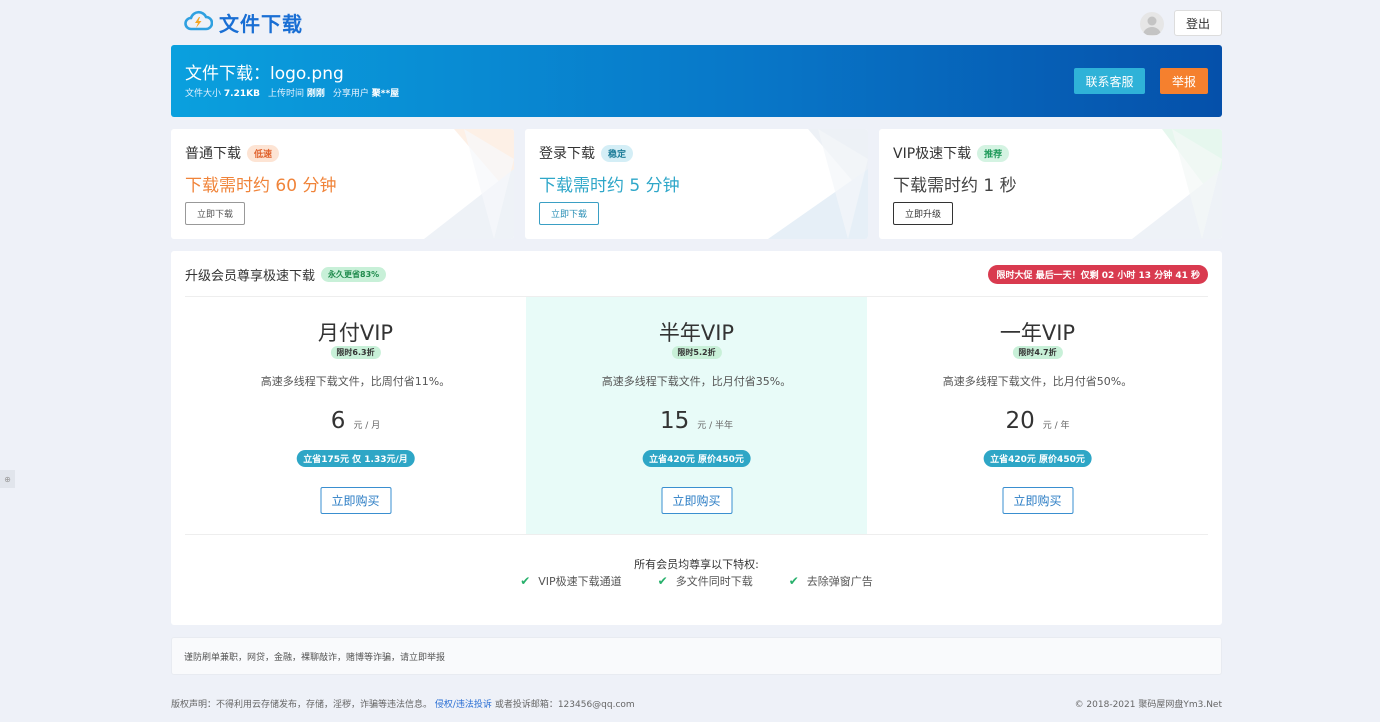  Describe the element at coordinates (203, 94) in the screenshot. I see `size-label: 文件大小` at that location.